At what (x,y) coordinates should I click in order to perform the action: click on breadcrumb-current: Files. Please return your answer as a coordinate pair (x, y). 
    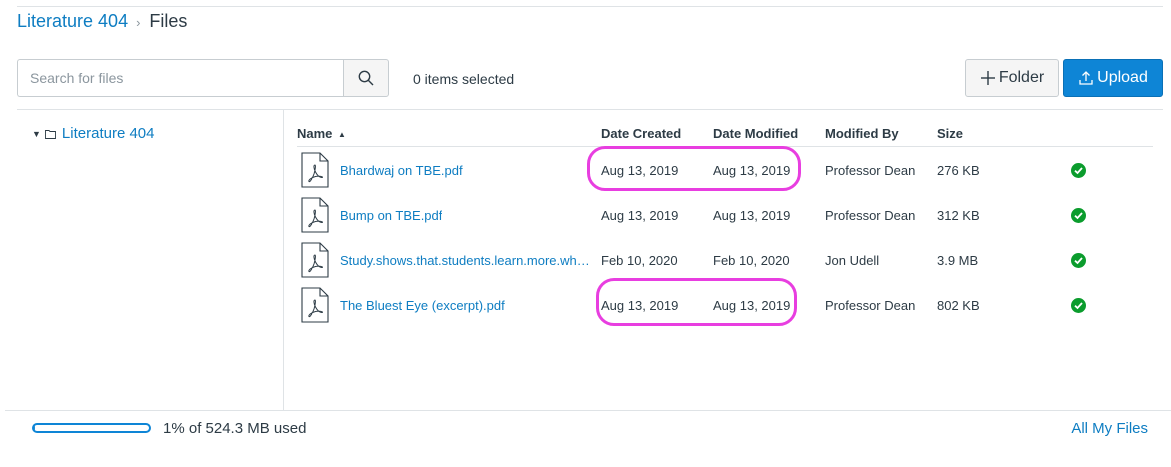
    Looking at the image, I should click on (168, 21).